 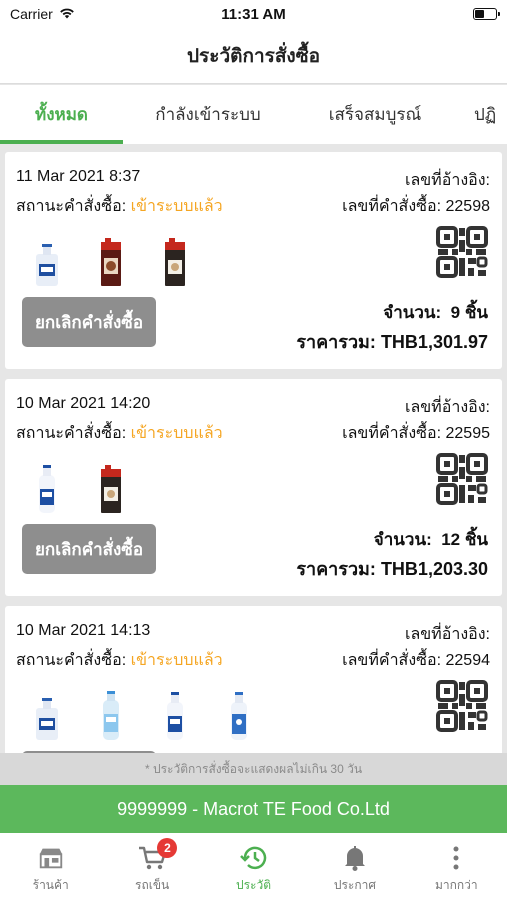 What do you see at coordinates (468, 660) in the screenshot?
I see `order-no-value: 22594` at bounding box center [468, 660].